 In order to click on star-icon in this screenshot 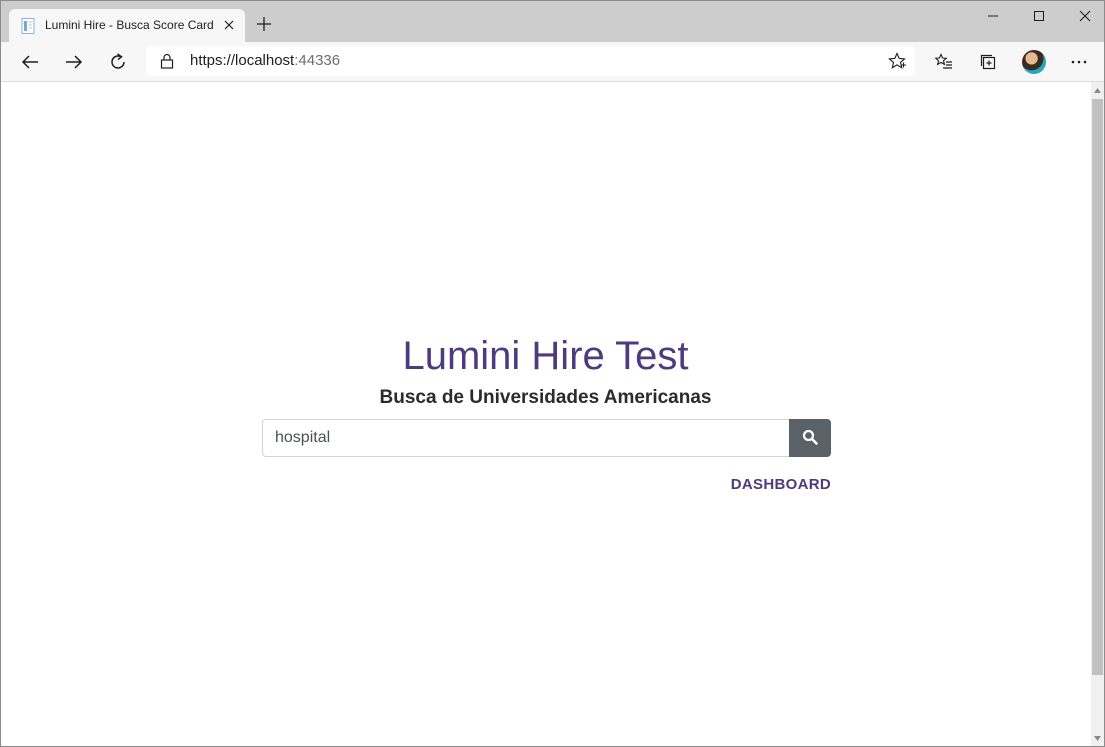, I will do `click(897, 61)`.